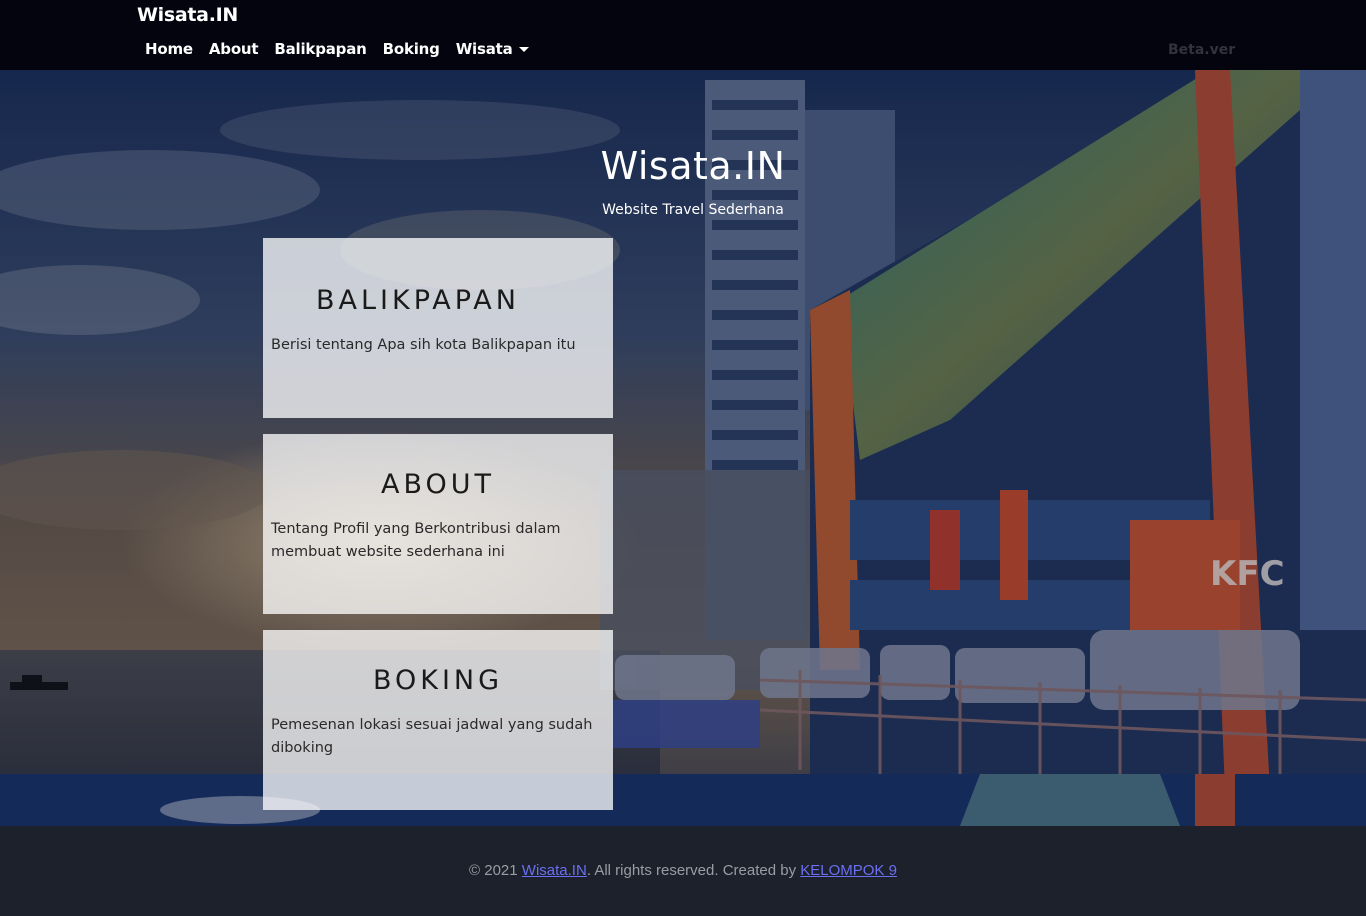  What do you see at coordinates (693, 870) in the screenshot?
I see `footer-middle-text: . All rights reserved. Created by` at bounding box center [693, 870].